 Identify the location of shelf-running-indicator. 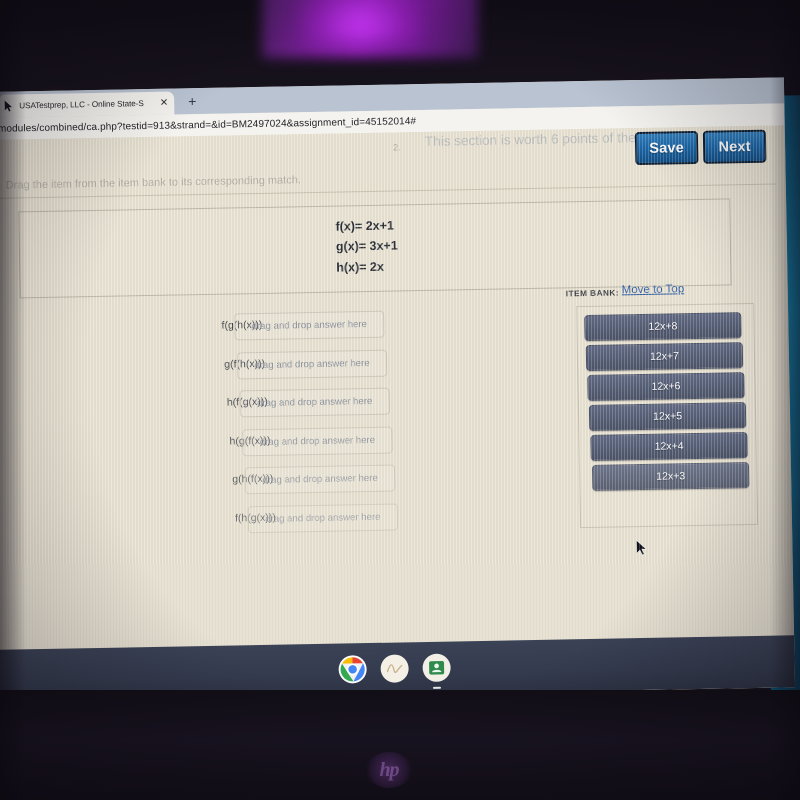
(437, 687).